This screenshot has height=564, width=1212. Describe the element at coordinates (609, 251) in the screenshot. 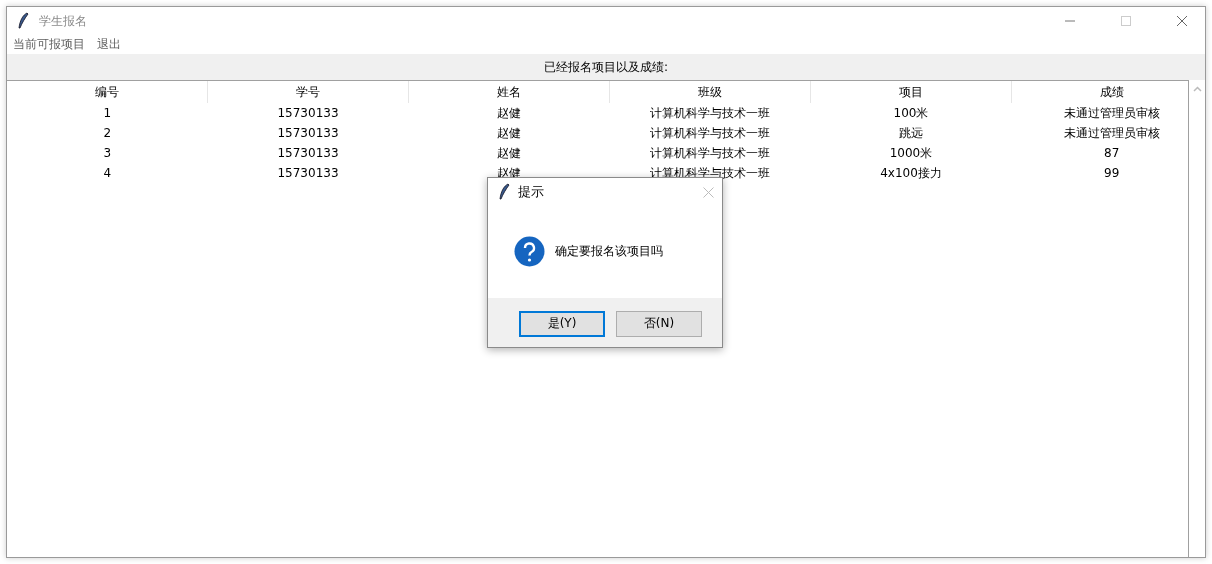

I see `dialog-message: 确定要报名该项目吗` at that location.